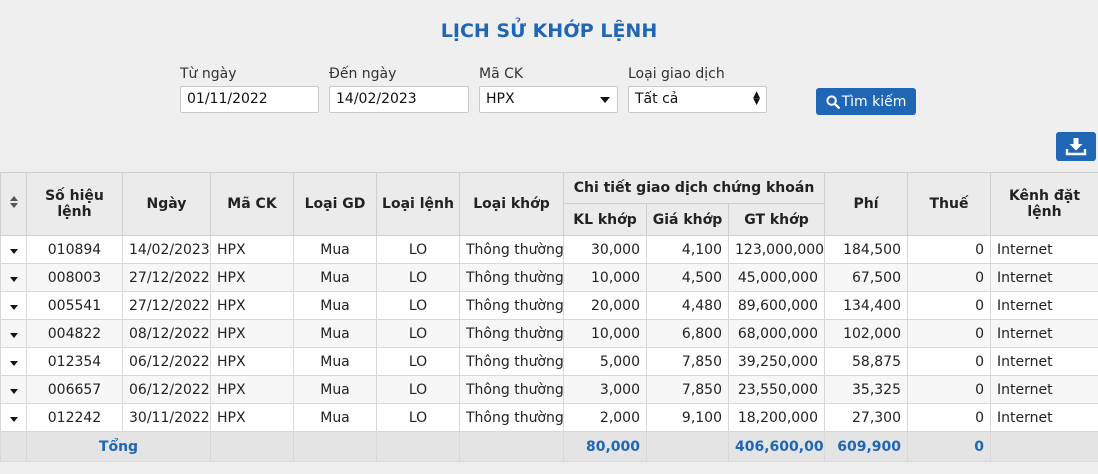  What do you see at coordinates (866, 277) in the screenshot?
I see `cell-fee: 67,500` at bounding box center [866, 277].